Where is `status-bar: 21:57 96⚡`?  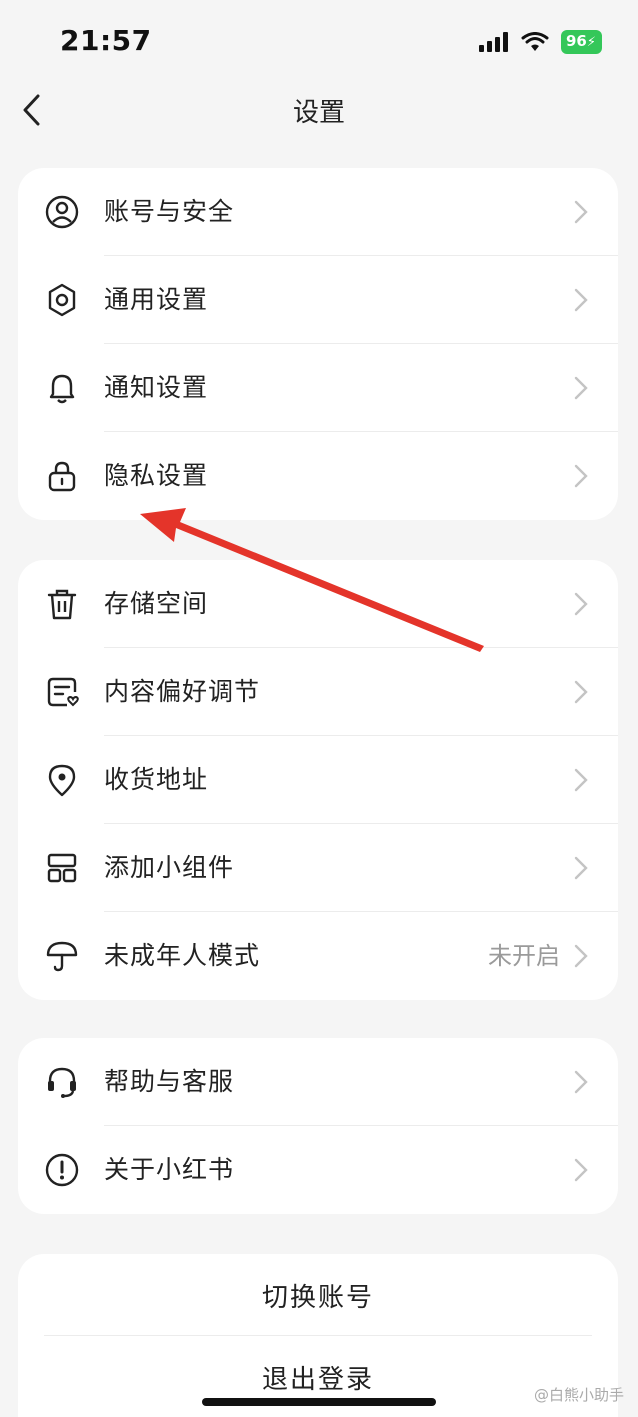 status-bar: 21:57 96⚡ is located at coordinates (319, 40).